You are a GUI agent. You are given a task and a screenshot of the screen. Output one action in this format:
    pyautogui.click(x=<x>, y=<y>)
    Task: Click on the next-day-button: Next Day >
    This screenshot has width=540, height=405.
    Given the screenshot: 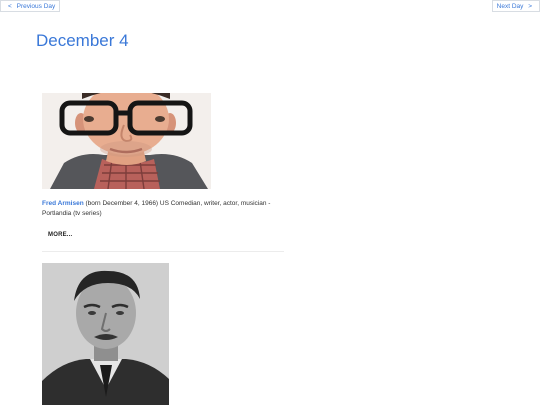 What is the action you would take?
    pyautogui.click(x=515, y=6)
    